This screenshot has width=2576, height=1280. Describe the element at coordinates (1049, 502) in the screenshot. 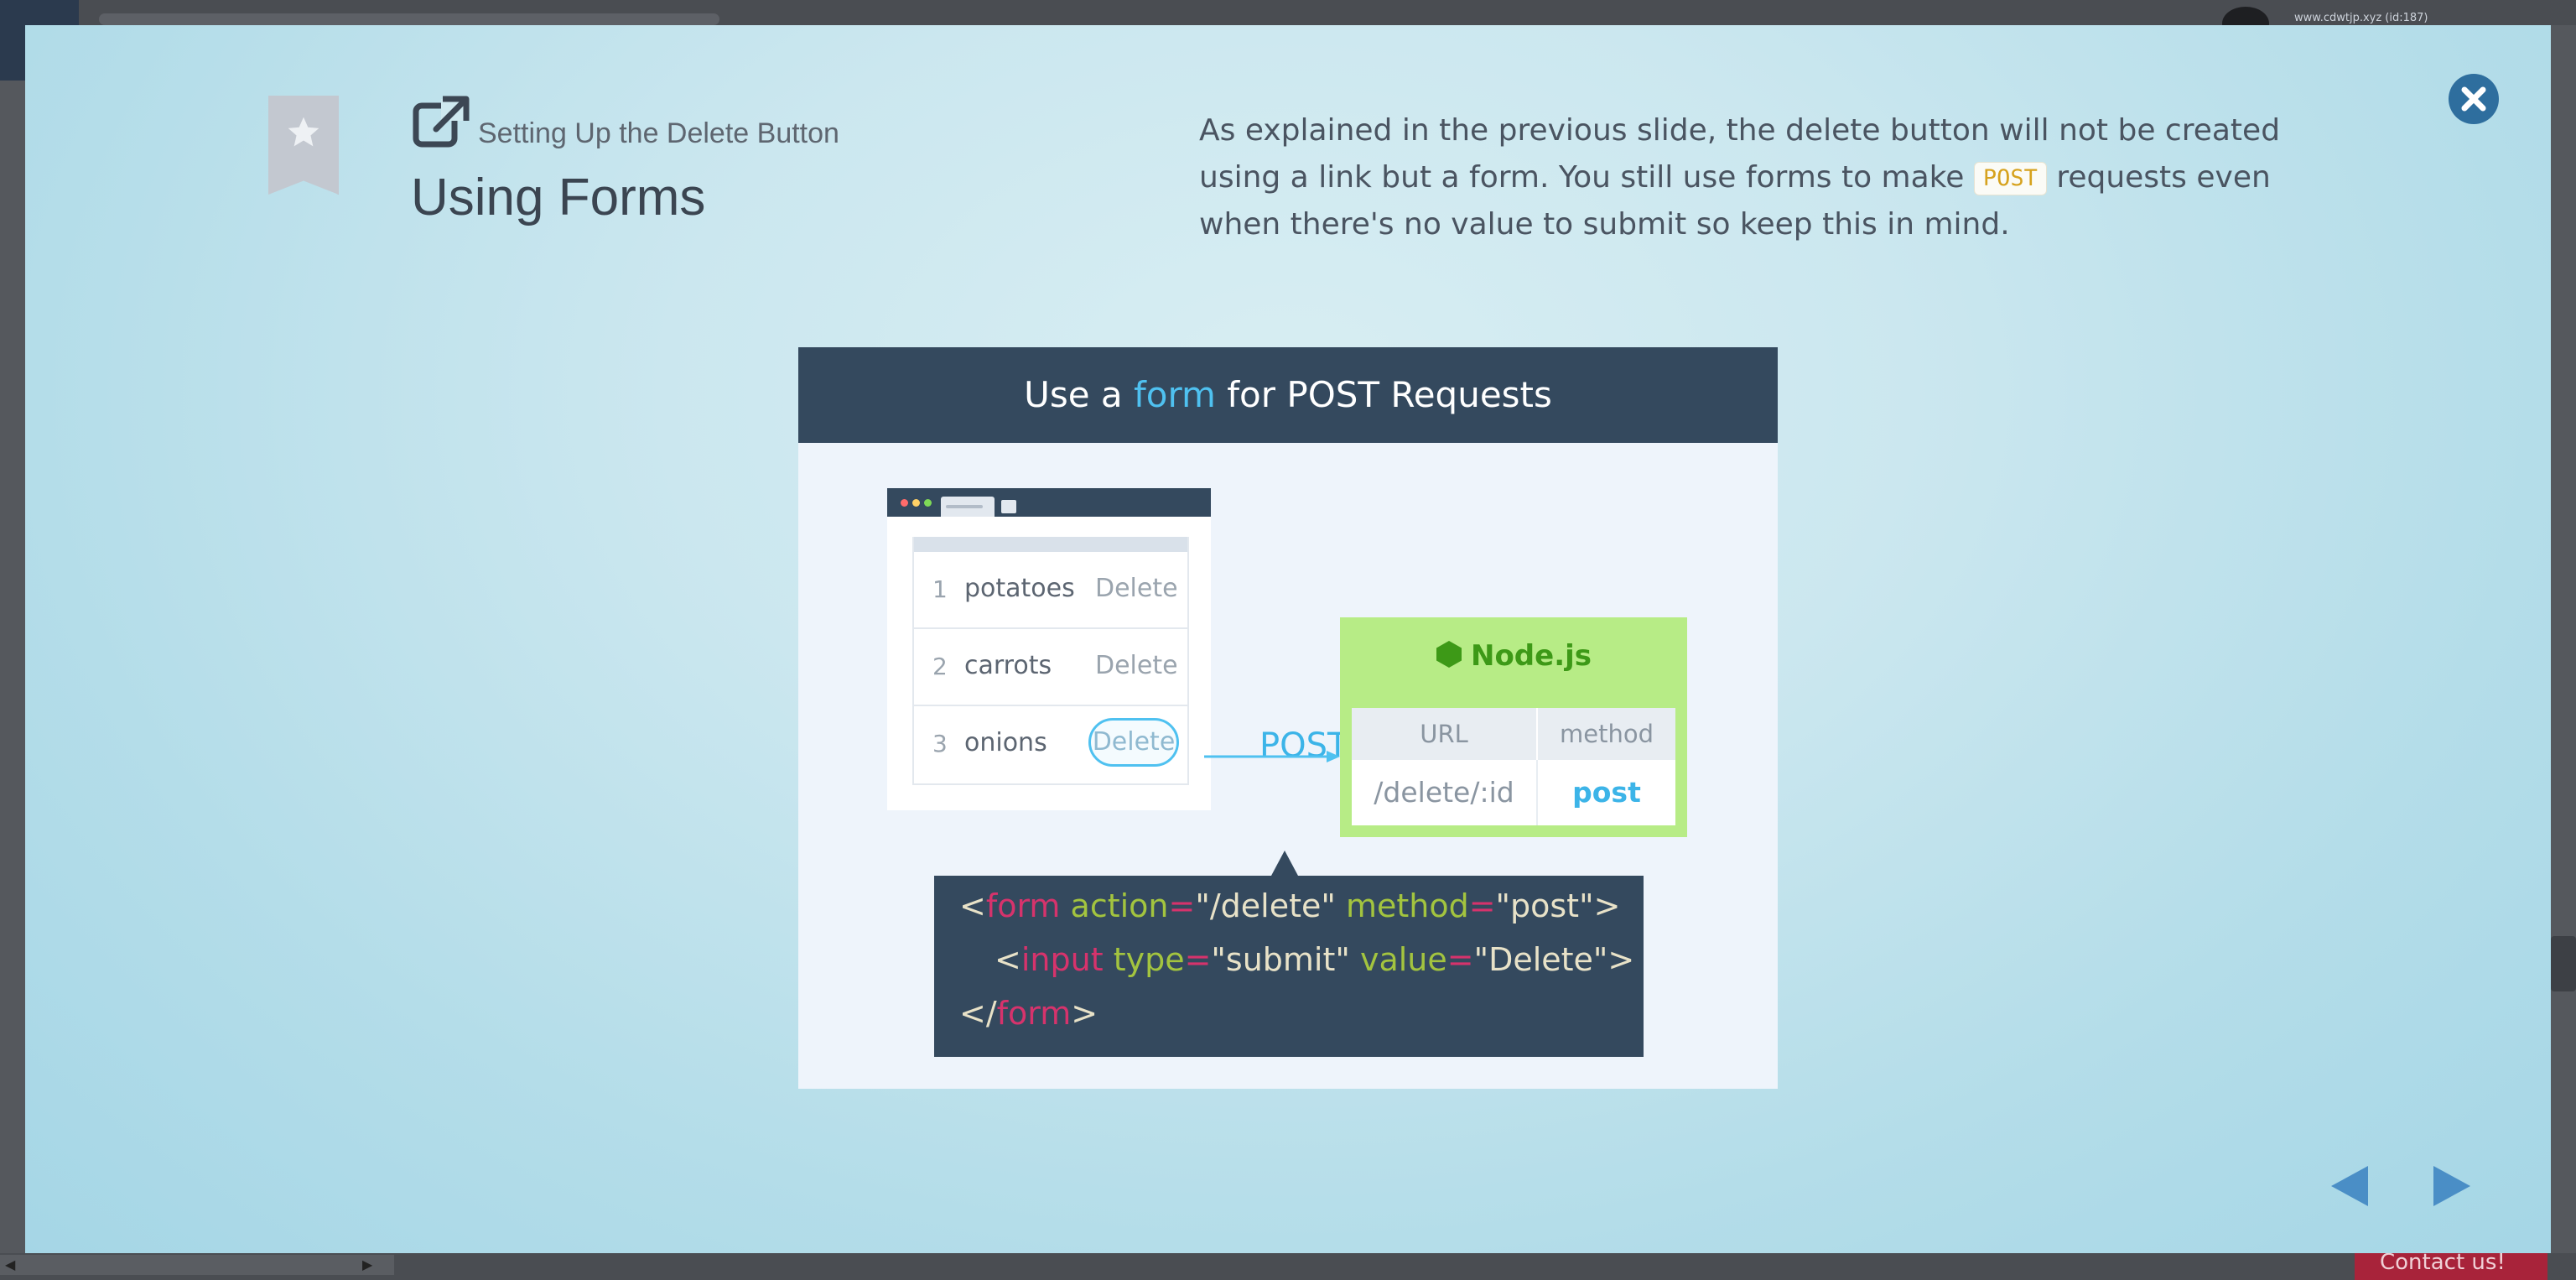

I see `browser-title-bar` at that location.